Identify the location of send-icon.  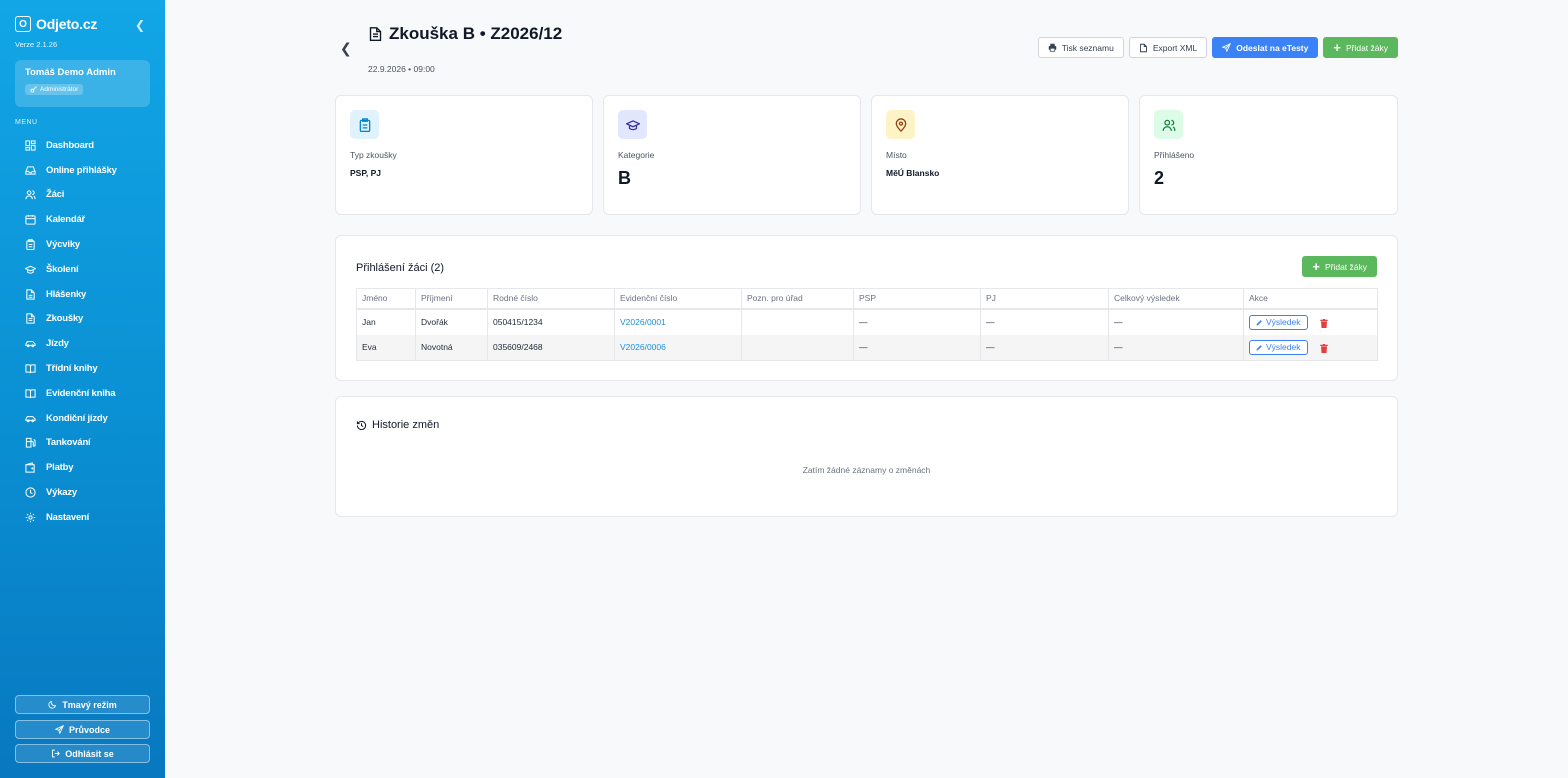
(1227, 47).